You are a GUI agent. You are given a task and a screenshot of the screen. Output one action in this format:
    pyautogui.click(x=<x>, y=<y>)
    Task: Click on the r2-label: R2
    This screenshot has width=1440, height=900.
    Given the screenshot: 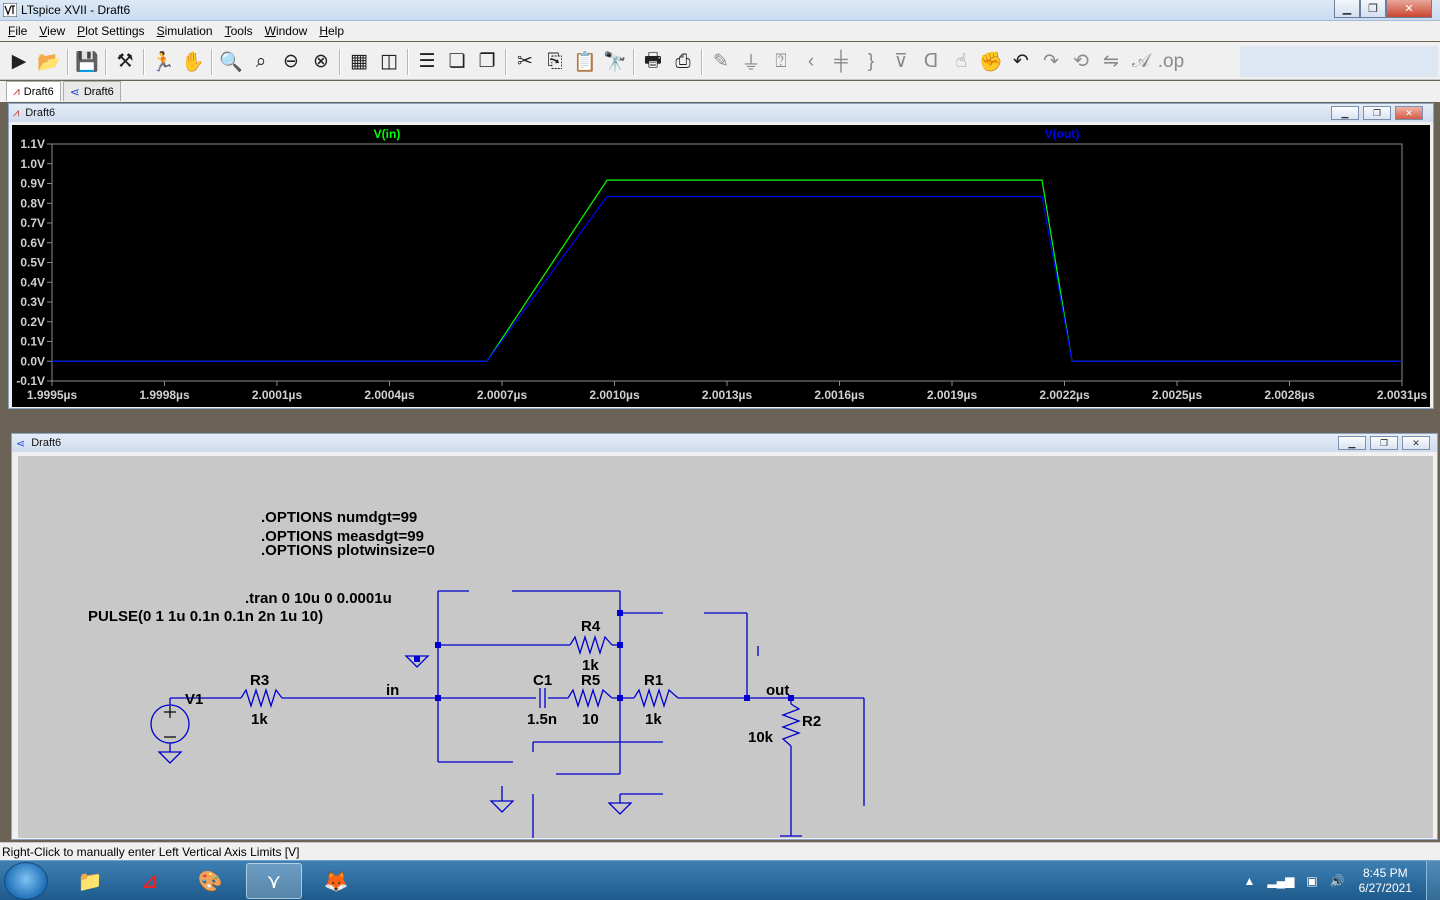 What is the action you would take?
    pyautogui.click(x=811, y=721)
    